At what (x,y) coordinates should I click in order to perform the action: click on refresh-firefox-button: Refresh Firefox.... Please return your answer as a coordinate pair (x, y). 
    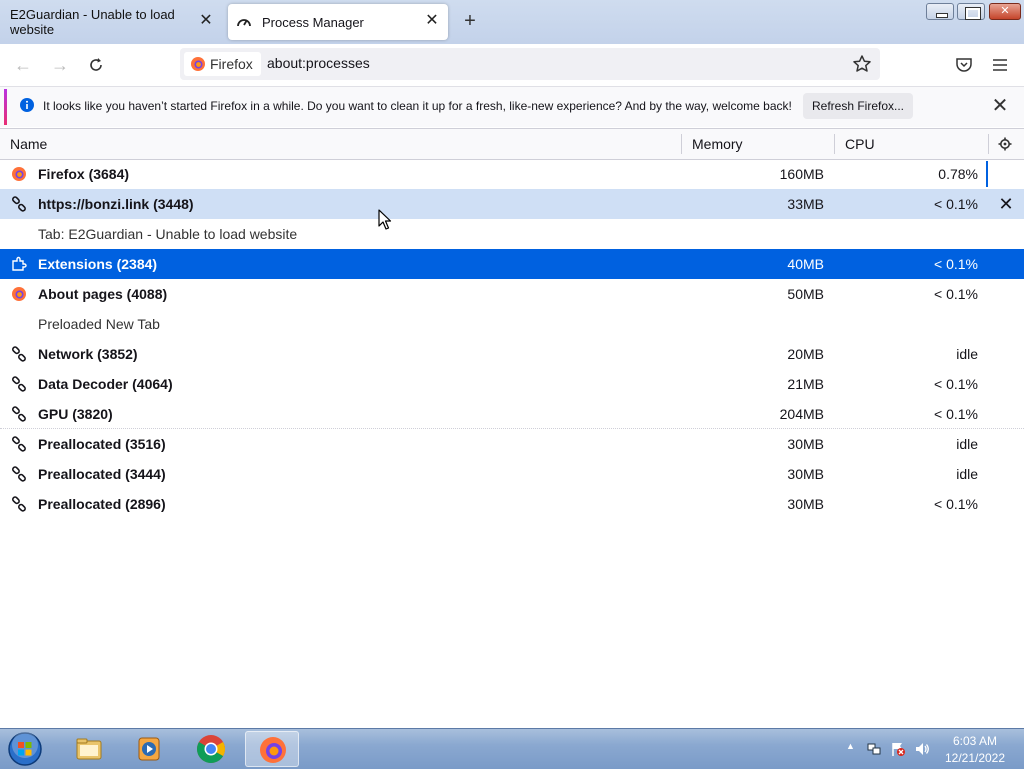
    Looking at the image, I should click on (858, 106).